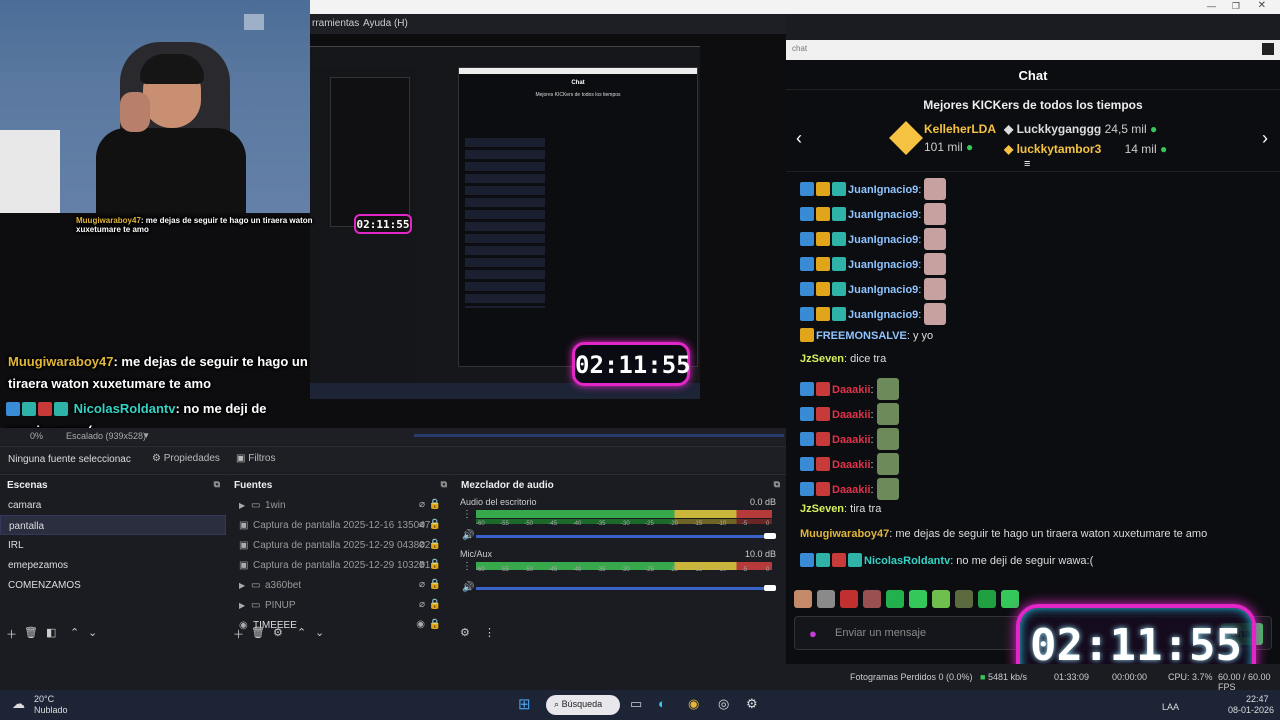 This screenshot has width=1280, height=720. I want to click on chat-text: :, so click(920, 215).